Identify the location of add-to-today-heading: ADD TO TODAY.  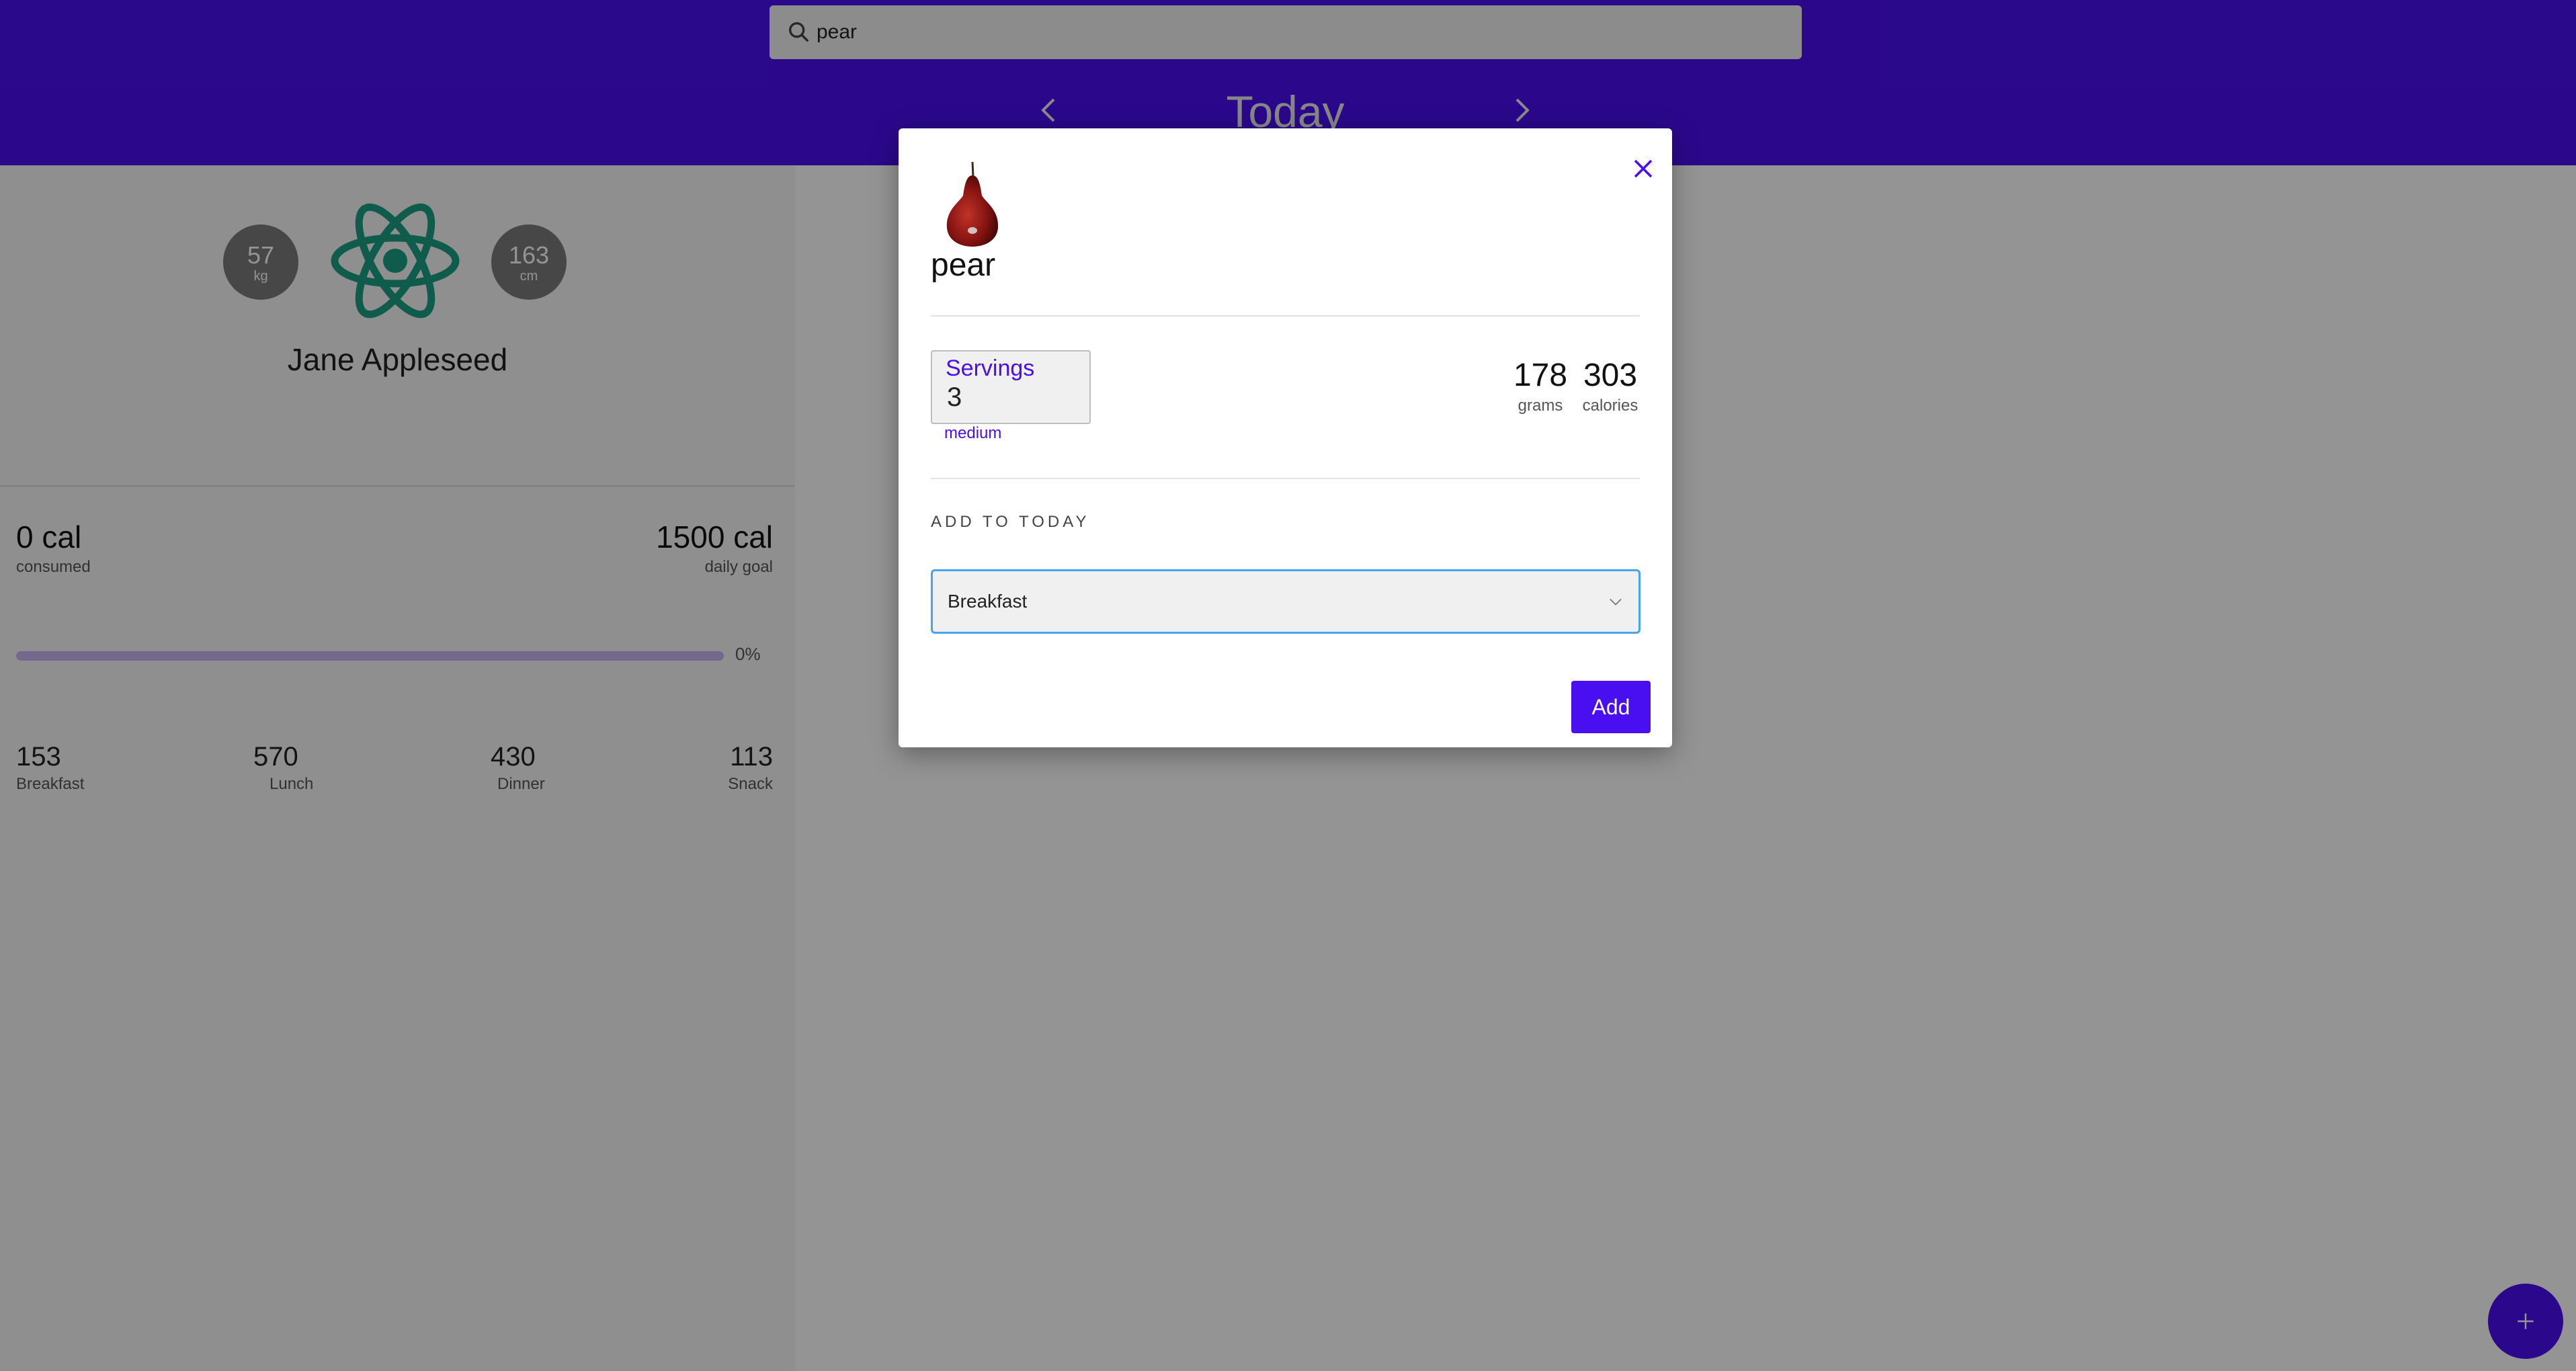
(1010, 522).